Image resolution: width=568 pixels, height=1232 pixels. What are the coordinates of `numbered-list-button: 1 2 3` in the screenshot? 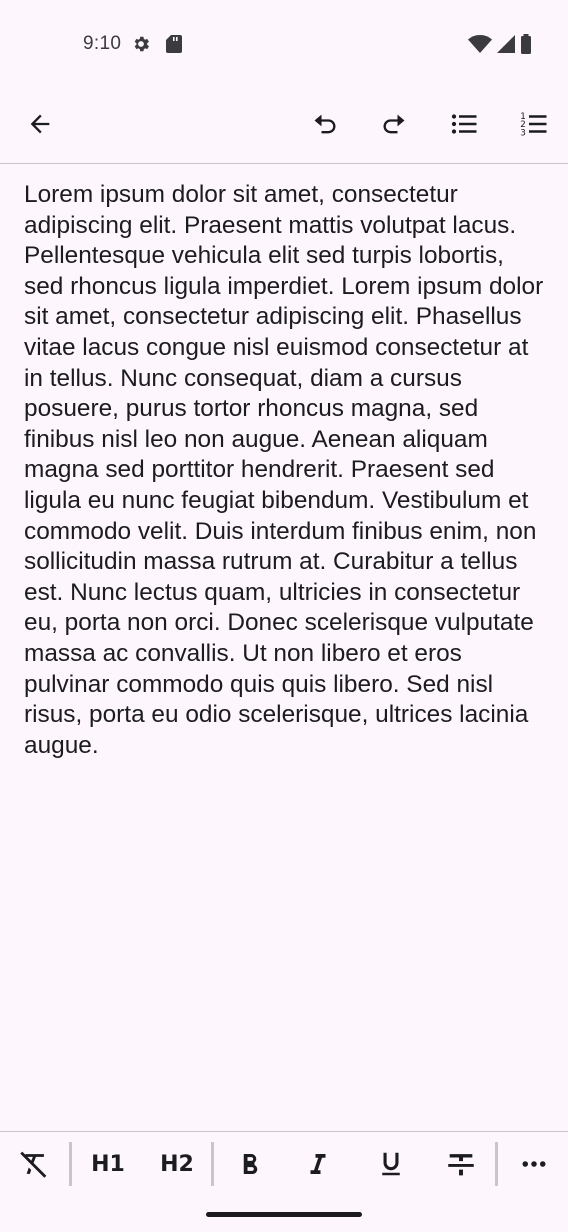 It's located at (534, 124).